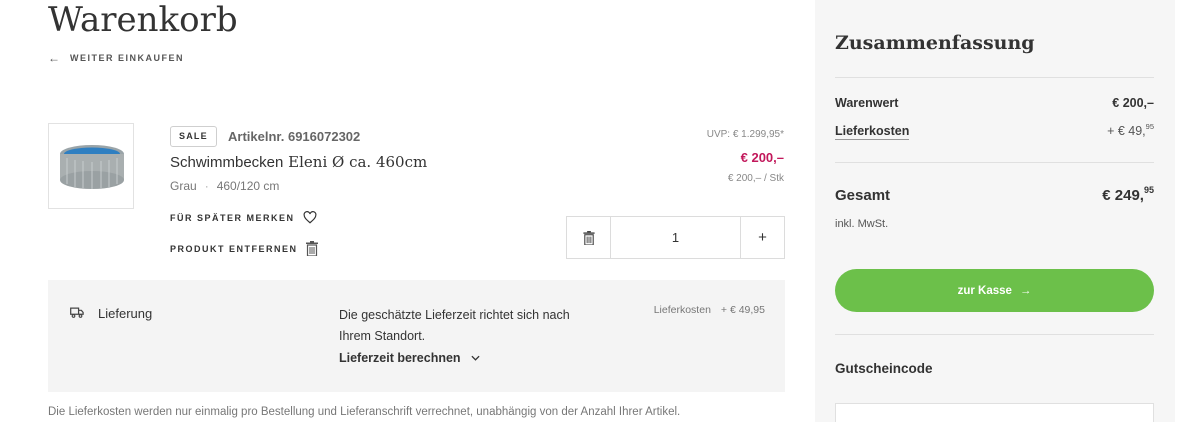 Image resolution: width=1200 pixels, height=422 pixels. I want to click on truck-icon, so click(77, 312).